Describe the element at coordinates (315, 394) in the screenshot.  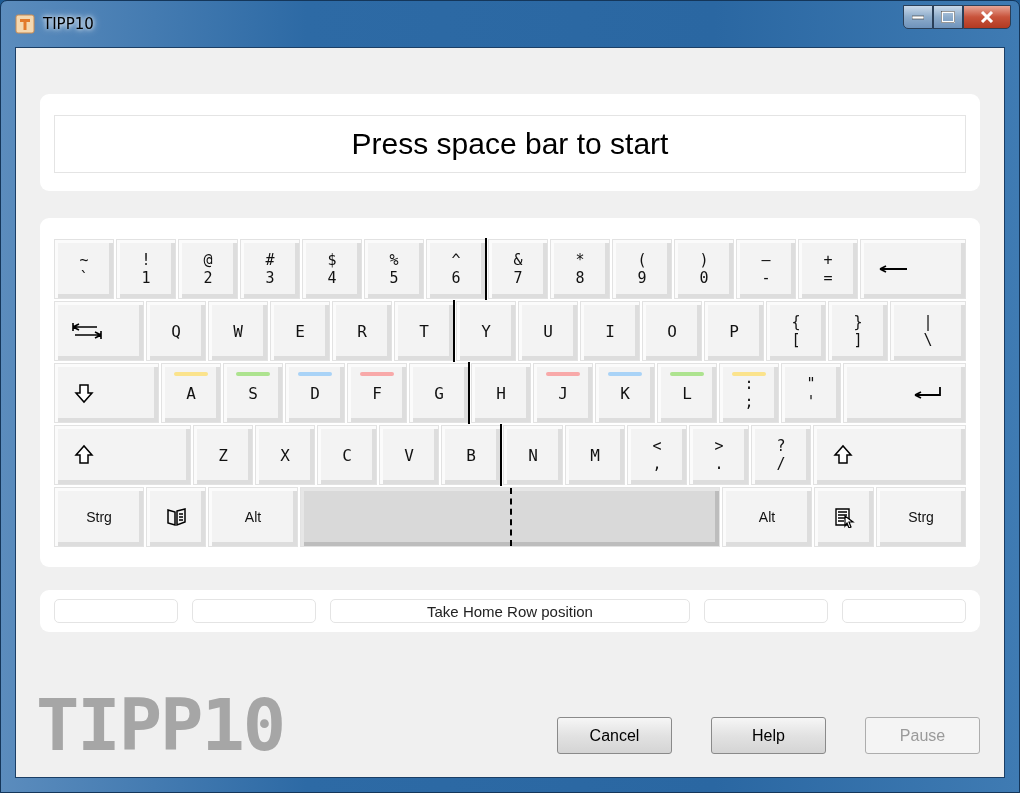
I see `key-label: D` at that location.